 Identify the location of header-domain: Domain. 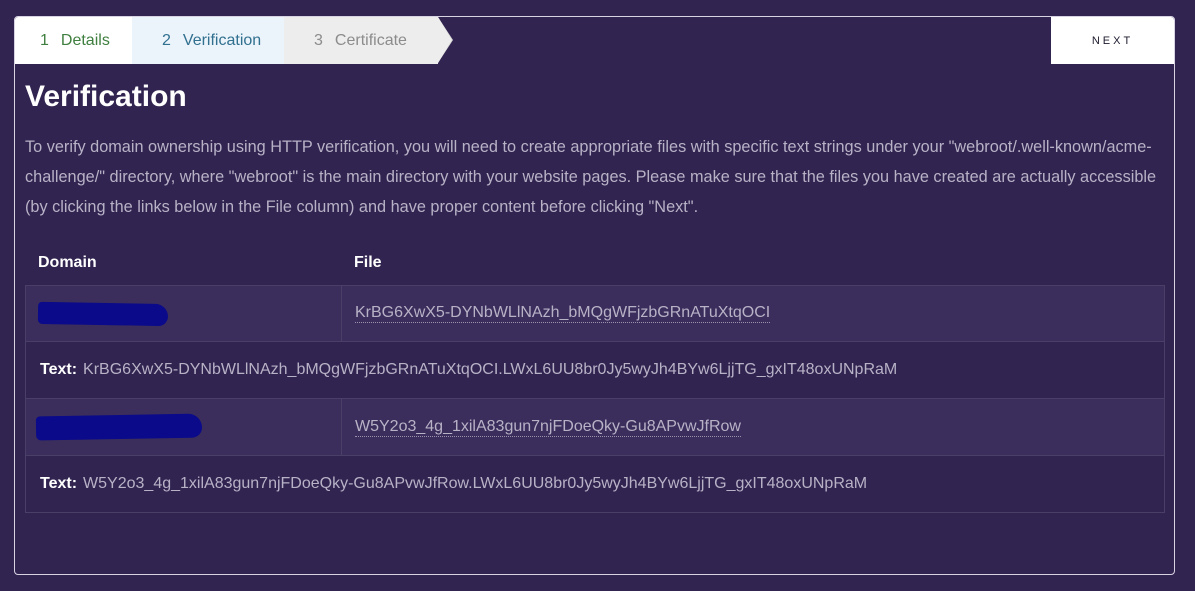
(67, 262).